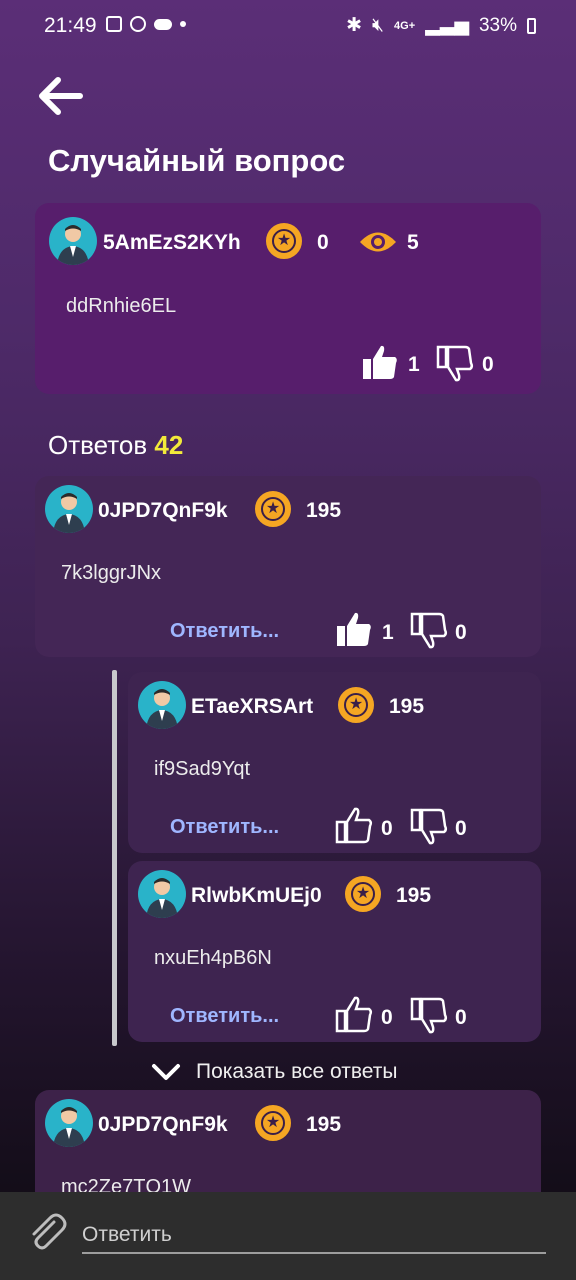 This screenshot has height=1280, width=576. I want to click on reply-text: nxuEh4pB6N, so click(213, 958).